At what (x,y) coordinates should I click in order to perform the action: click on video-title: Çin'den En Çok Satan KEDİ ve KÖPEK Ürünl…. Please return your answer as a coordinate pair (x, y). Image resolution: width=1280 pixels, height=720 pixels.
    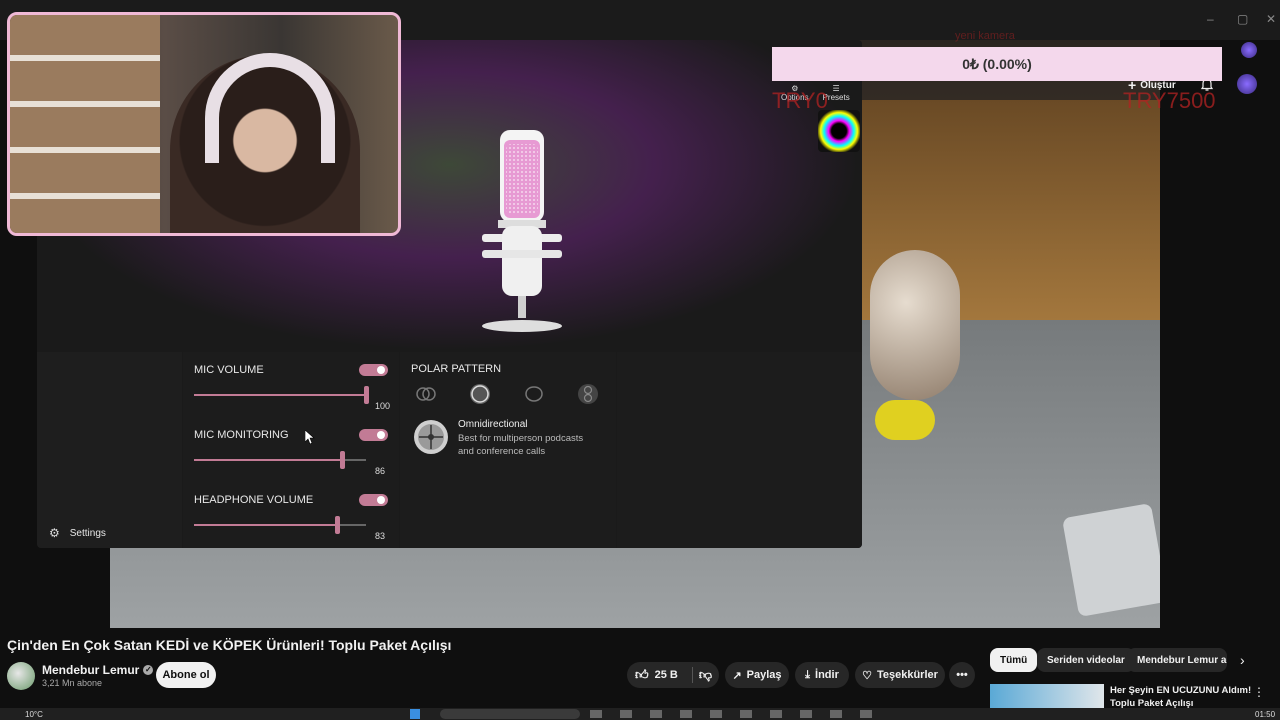
    Looking at the image, I should click on (229, 645).